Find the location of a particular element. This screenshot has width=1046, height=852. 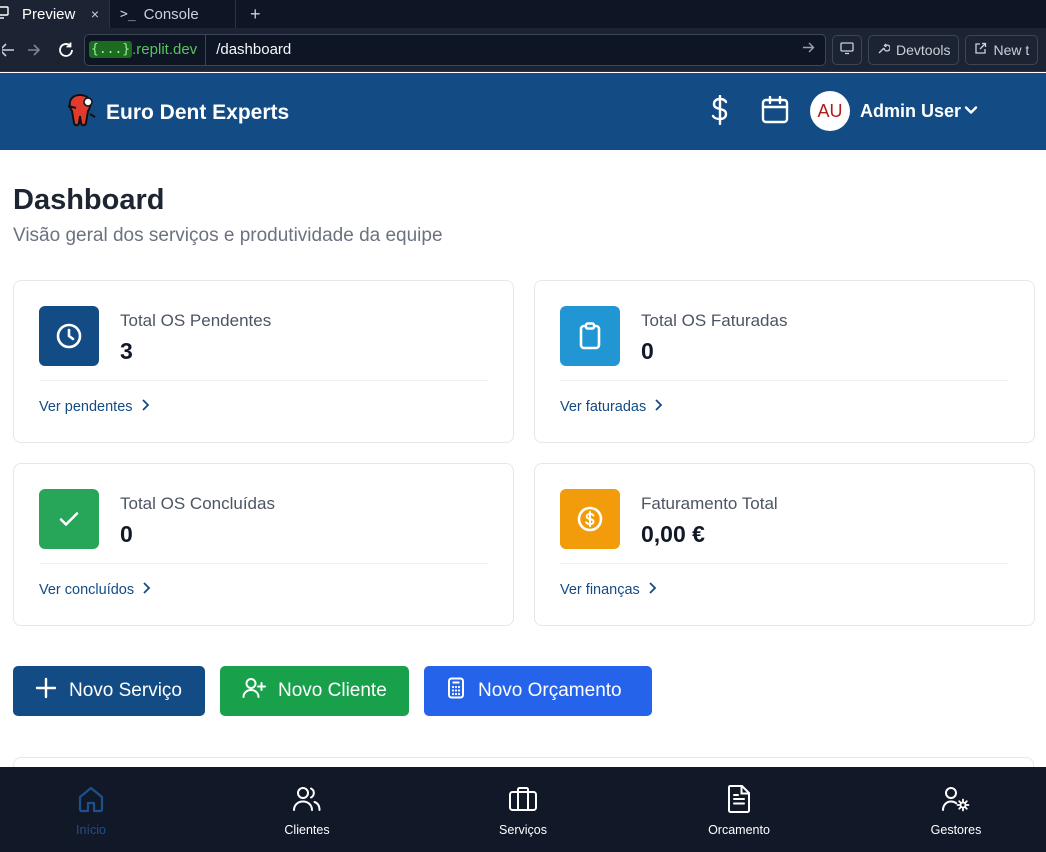

url-domain: {...} .replit.dev is located at coordinates (146, 49).